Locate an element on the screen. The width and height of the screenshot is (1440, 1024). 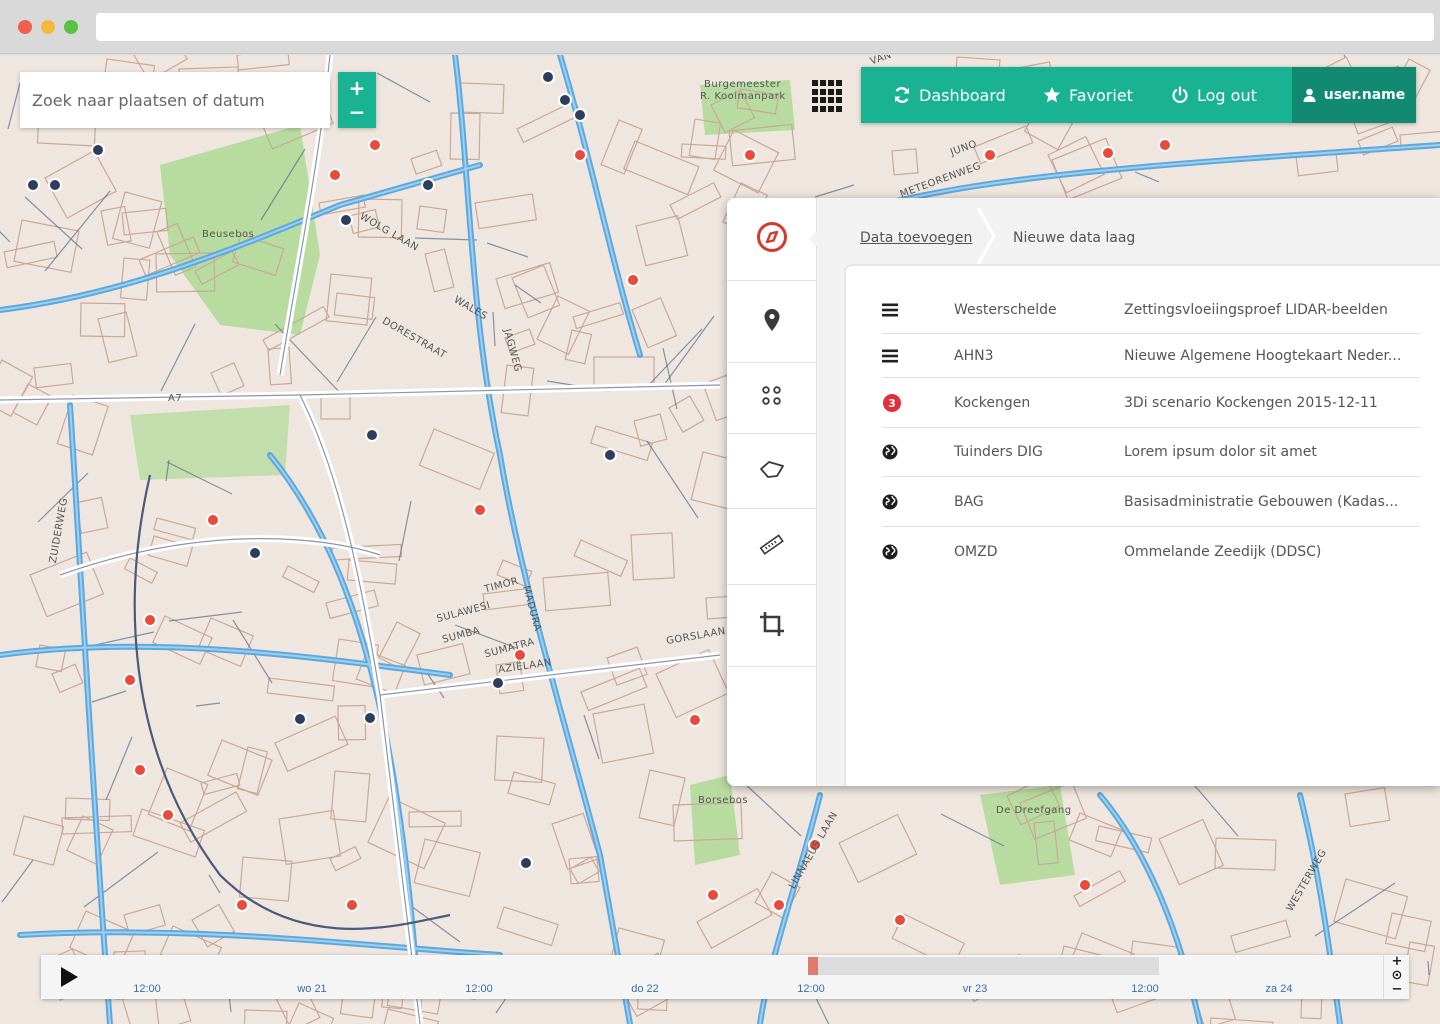
search-input is located at coordinates (175, 100).